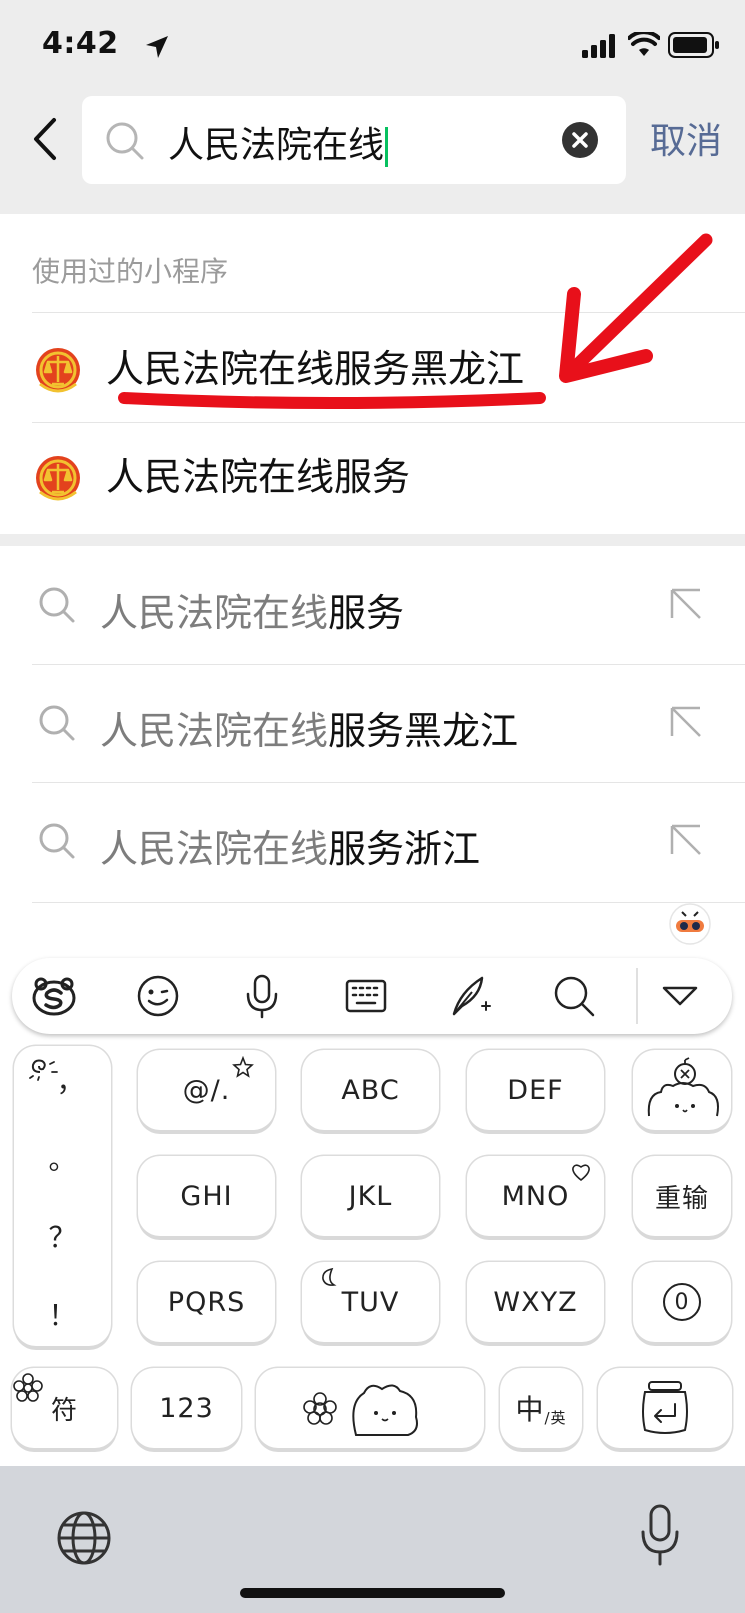  I want to click on key-label: PQRS, so click(206, 1302).